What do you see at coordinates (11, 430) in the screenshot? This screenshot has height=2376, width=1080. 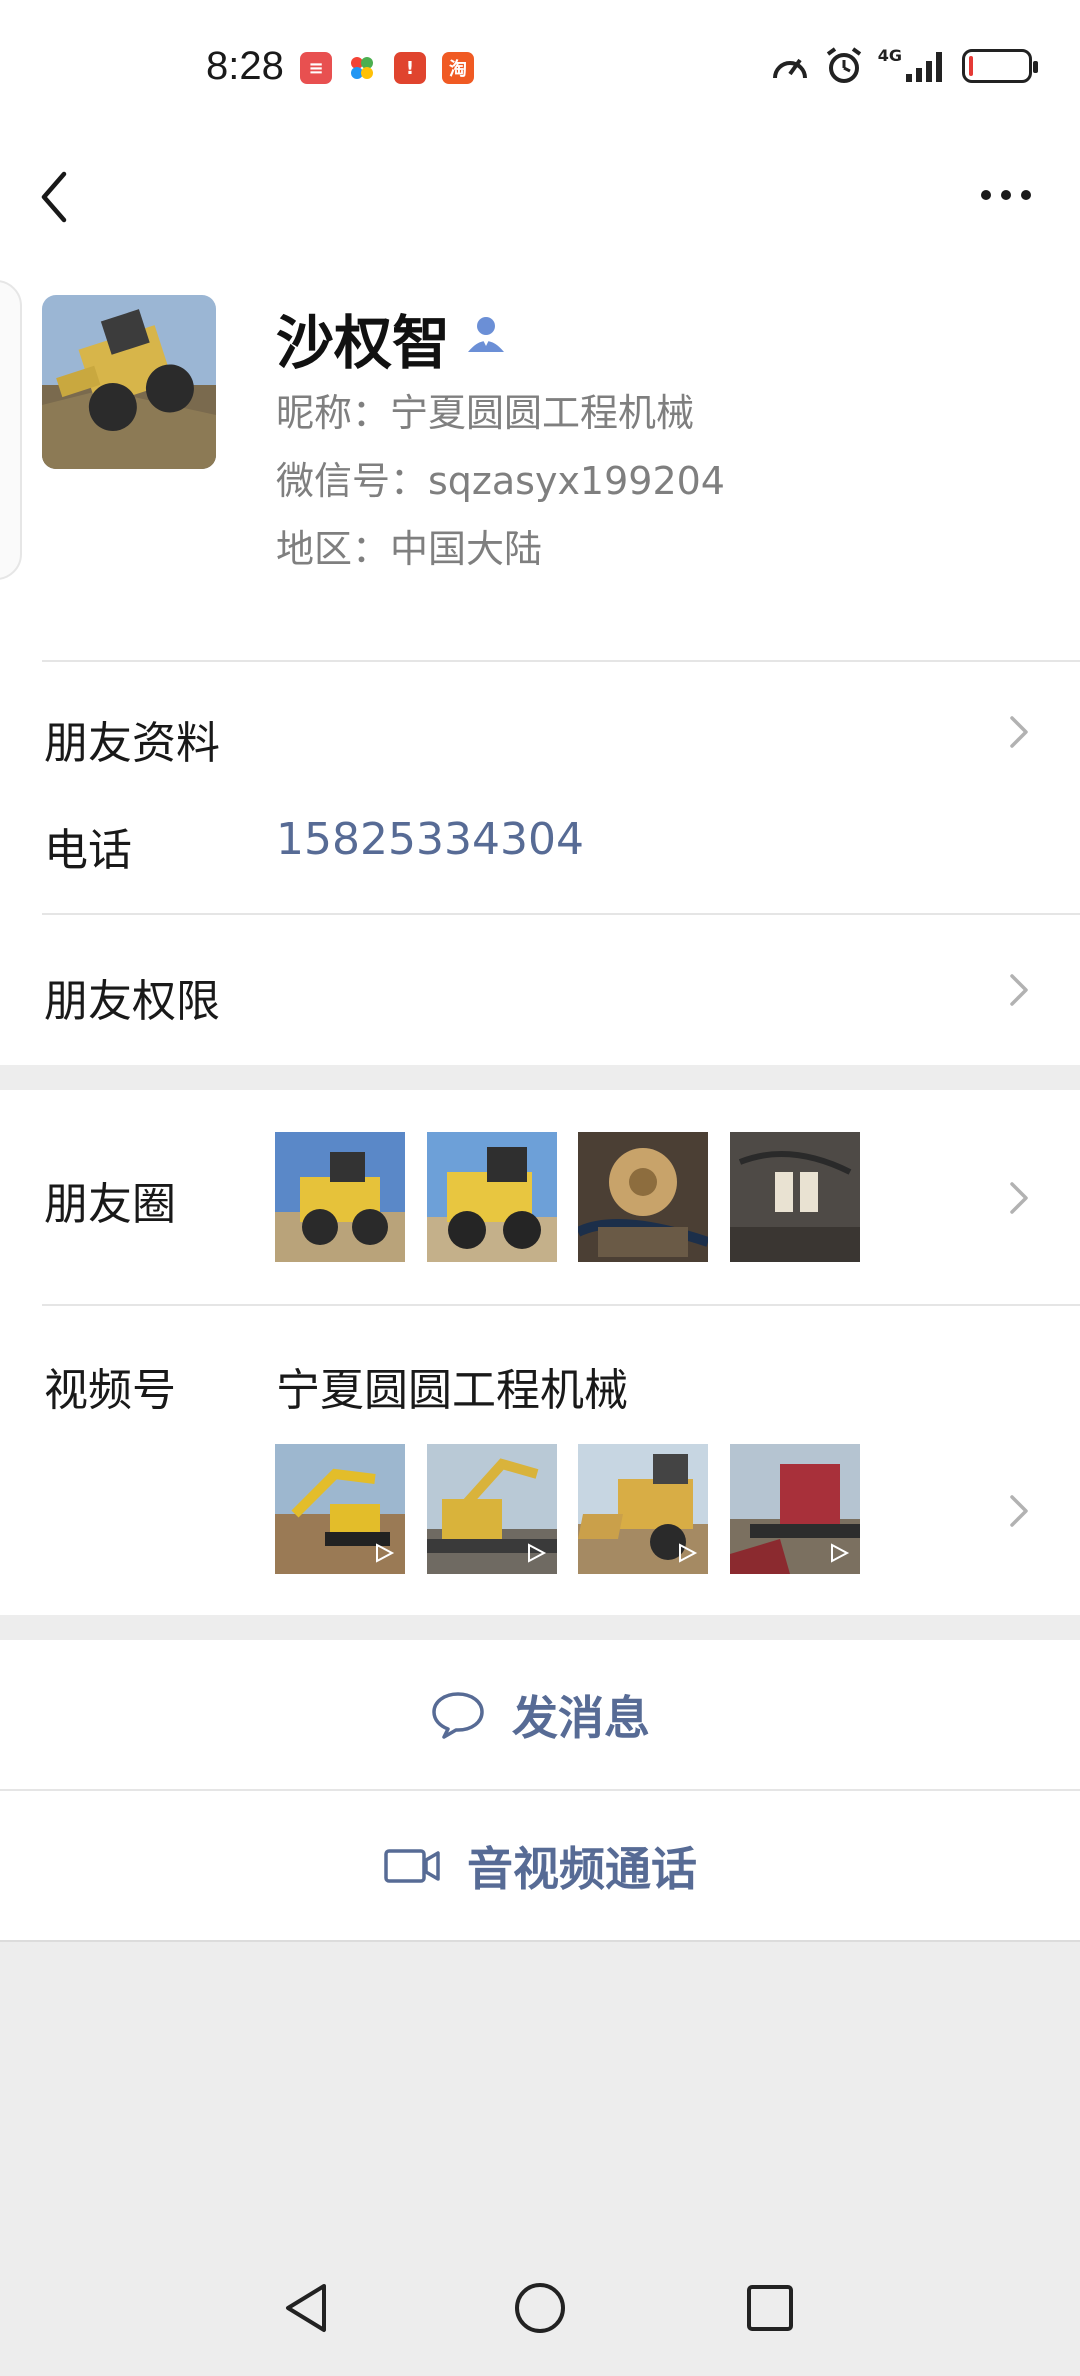 I see `side-handle` at bounding box center [11, 430].